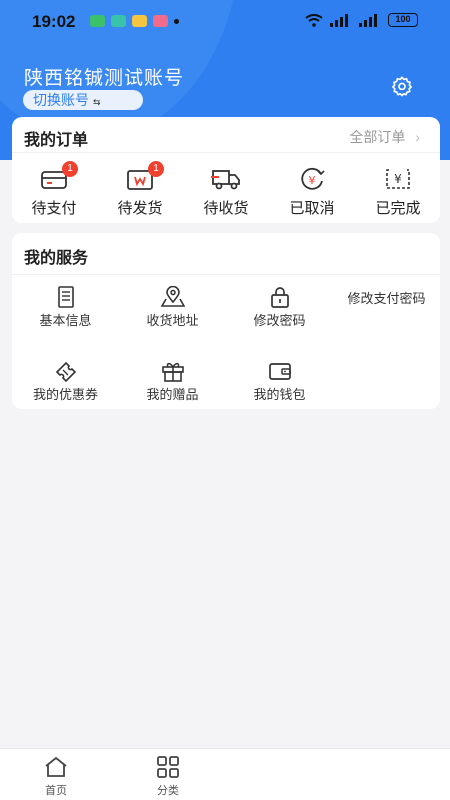  Describe the element at coordinates (377, 137) in the screenshot. I see `all-orders-label: 全部订单` at that location.